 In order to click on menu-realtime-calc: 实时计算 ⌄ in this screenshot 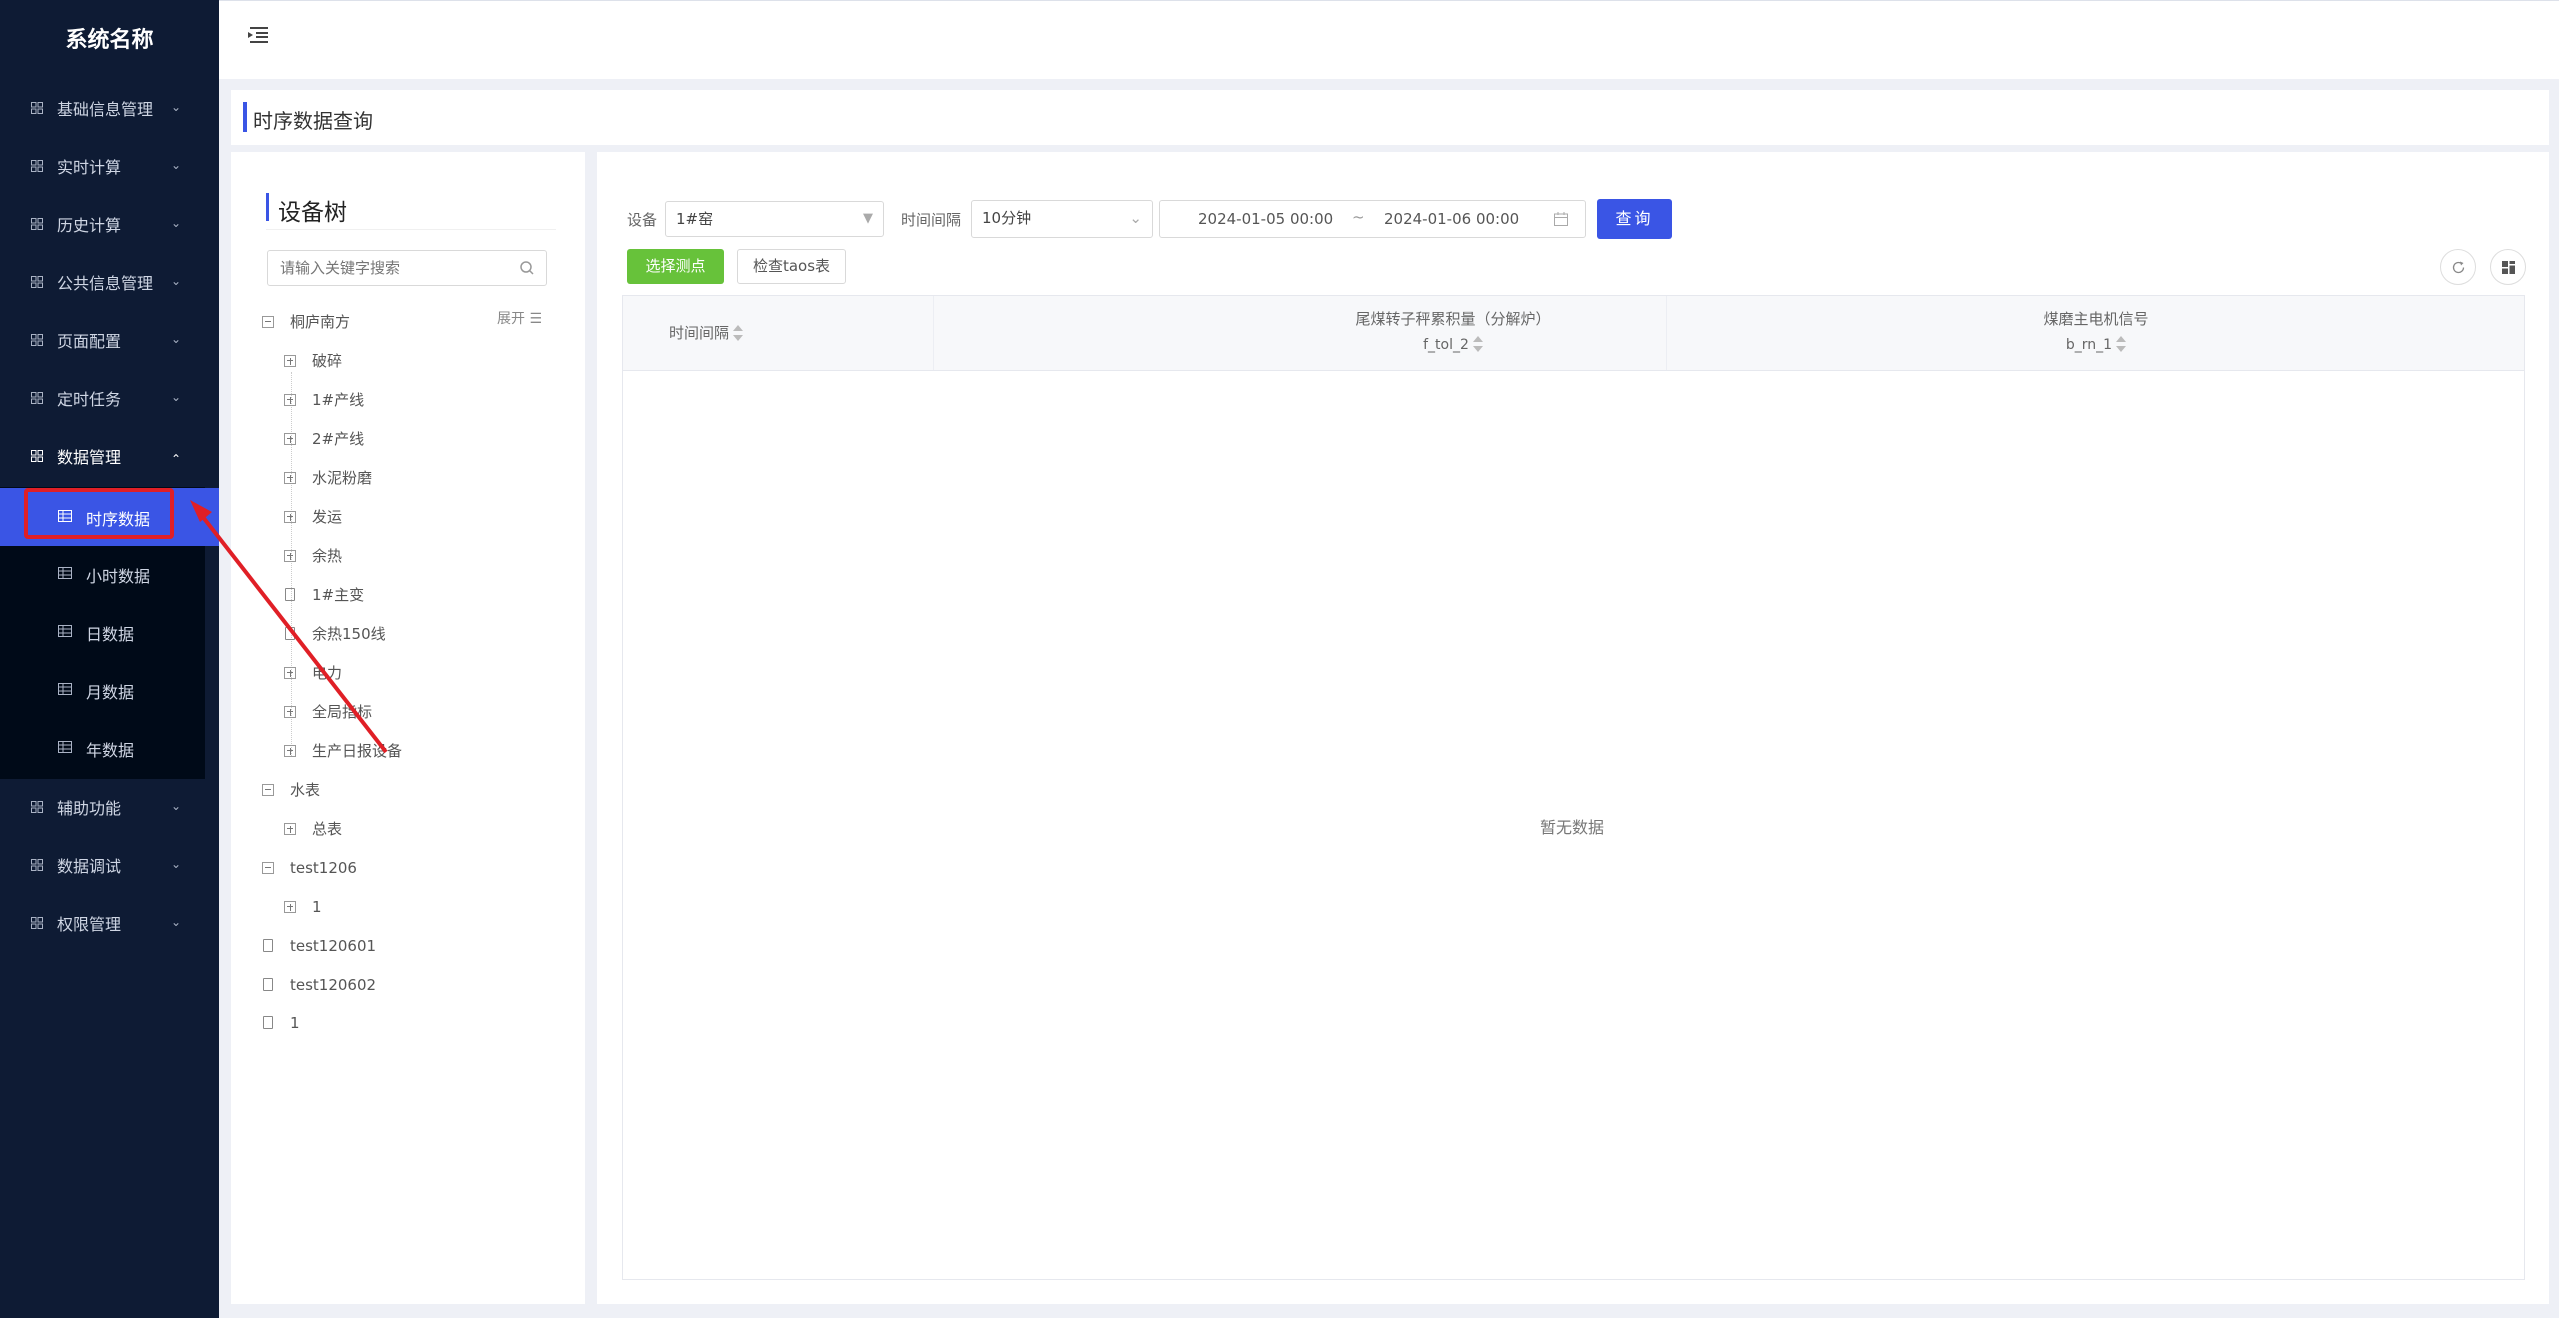, I will do `click(109, 166)`.